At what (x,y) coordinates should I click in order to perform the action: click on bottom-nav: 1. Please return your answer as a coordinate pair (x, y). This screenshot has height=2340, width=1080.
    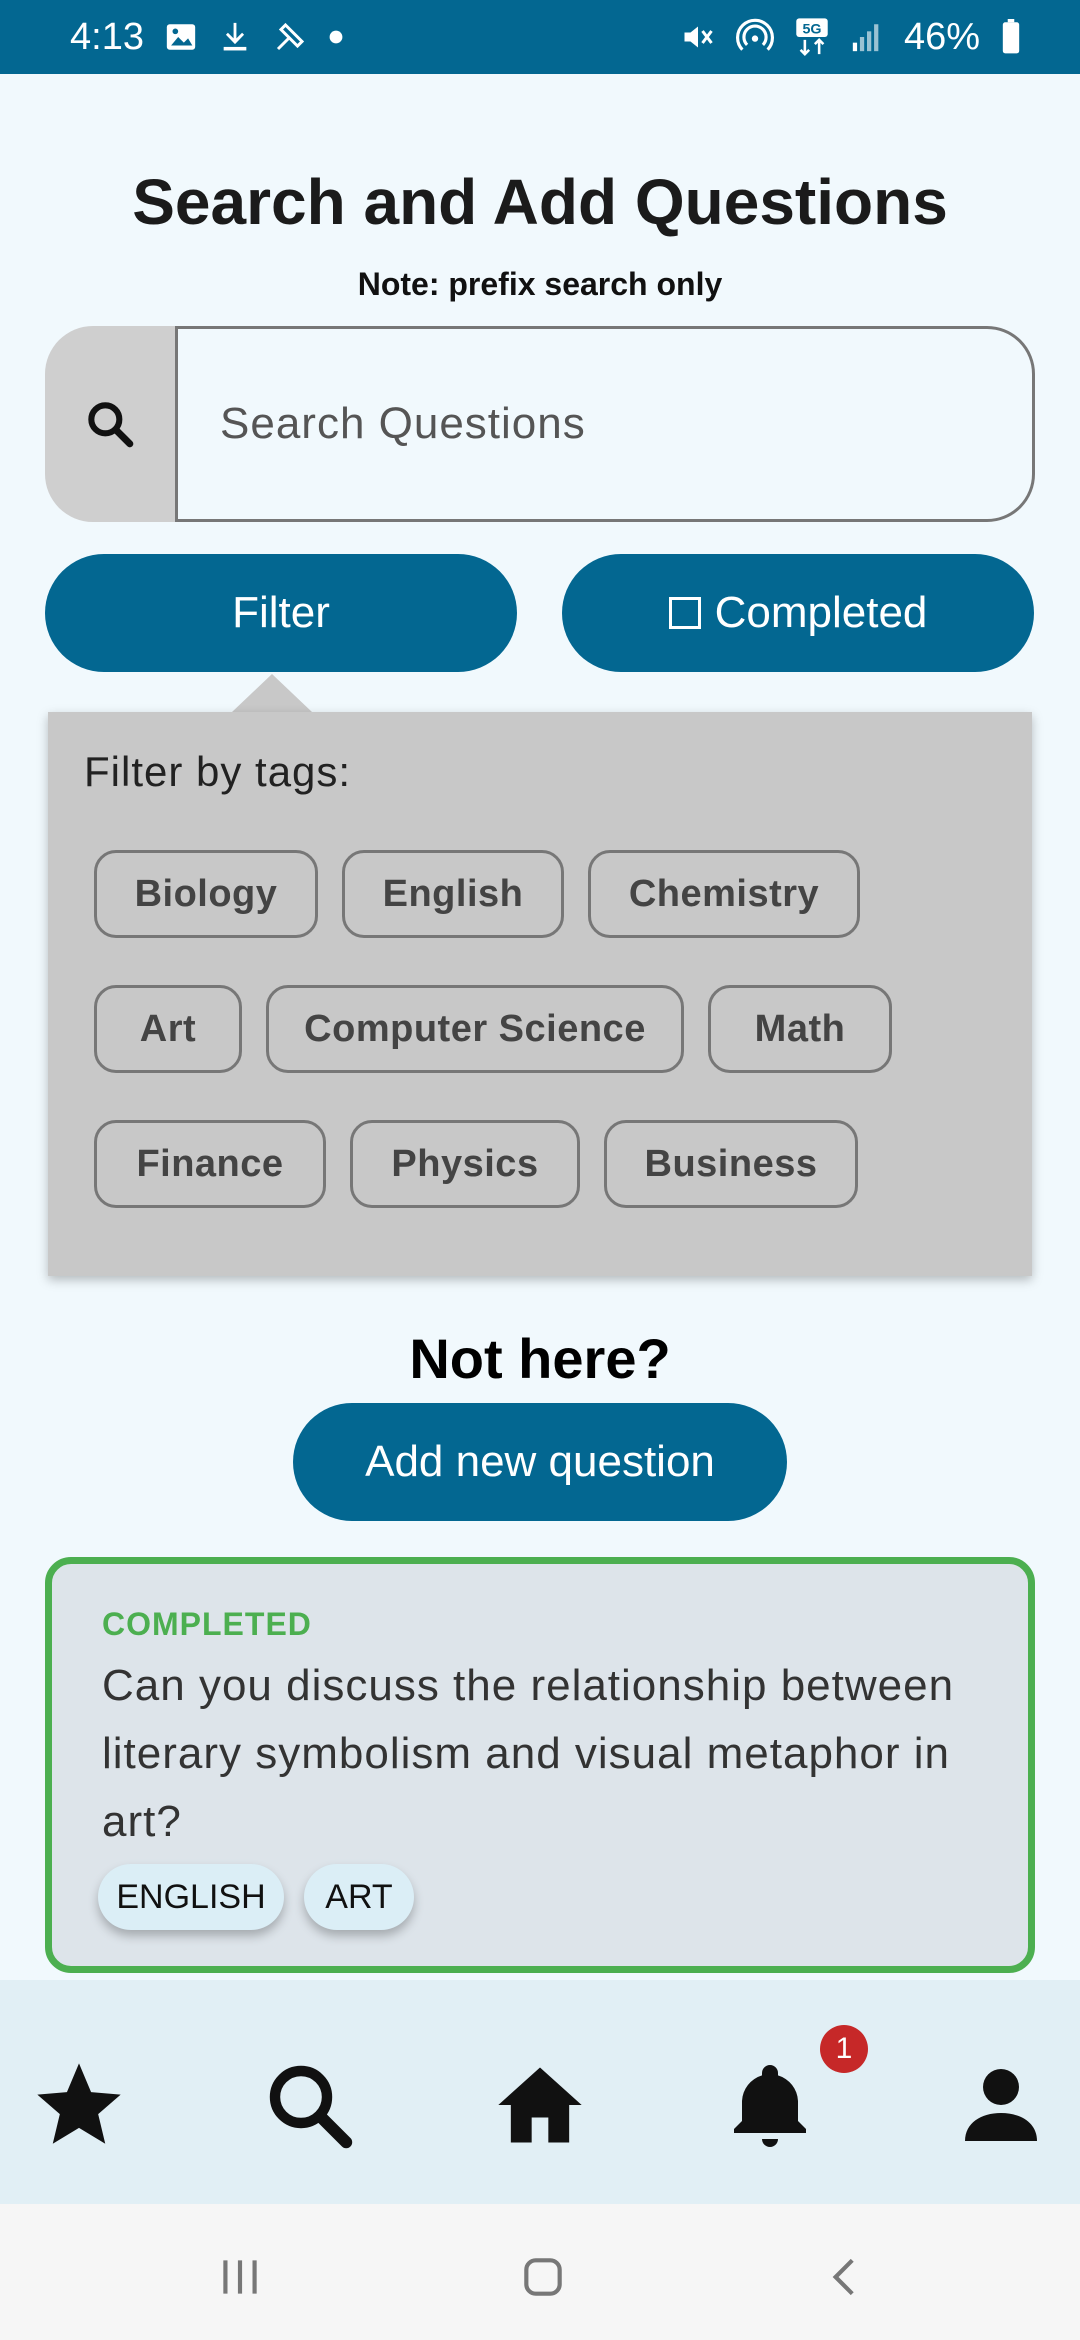
    Looking at the image, I should click on (540, 2092).